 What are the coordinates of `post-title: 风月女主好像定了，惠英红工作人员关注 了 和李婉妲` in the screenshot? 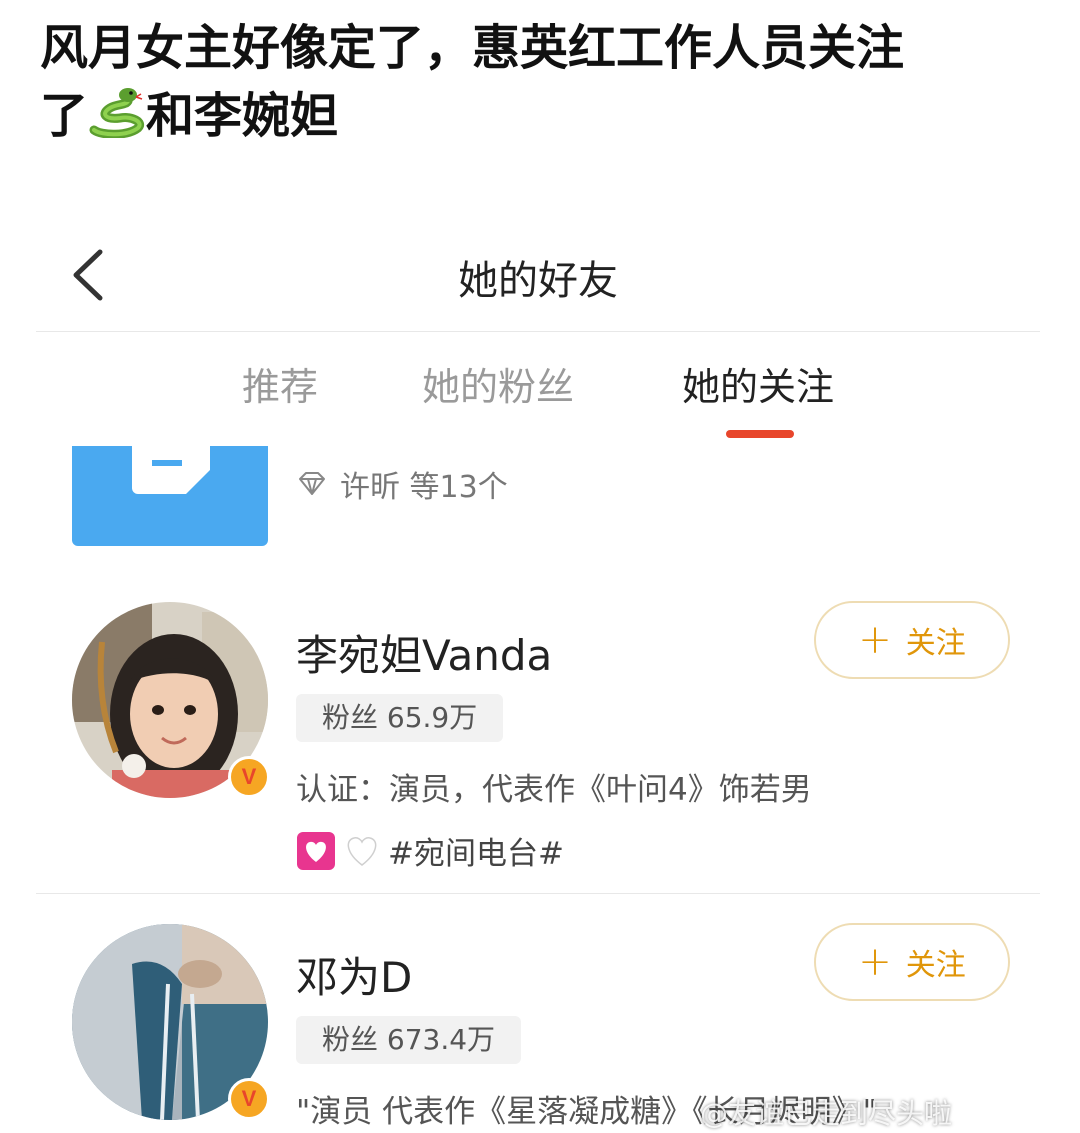 It's located at (540, 82).